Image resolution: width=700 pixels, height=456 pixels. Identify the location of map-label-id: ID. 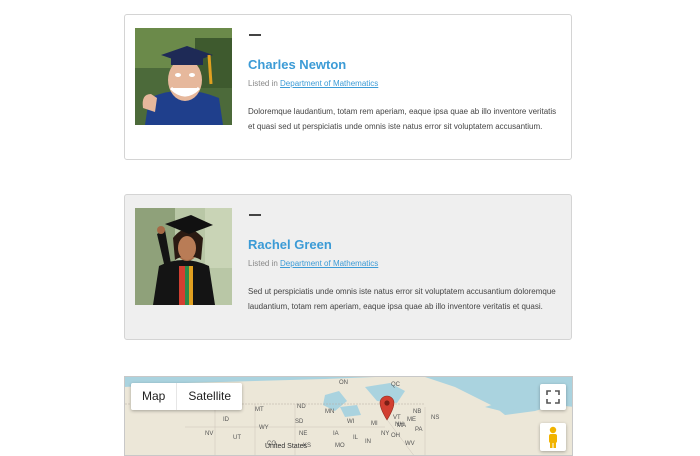
(226, 420).